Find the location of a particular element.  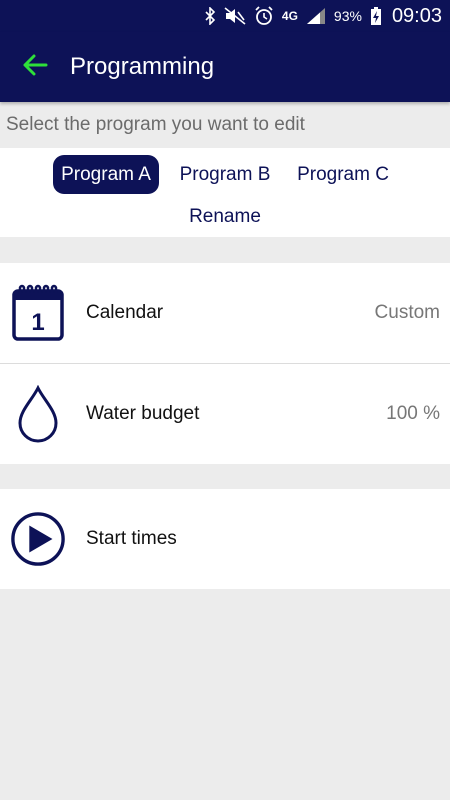

app-bar: Programming is located at coordinates (225, 67).